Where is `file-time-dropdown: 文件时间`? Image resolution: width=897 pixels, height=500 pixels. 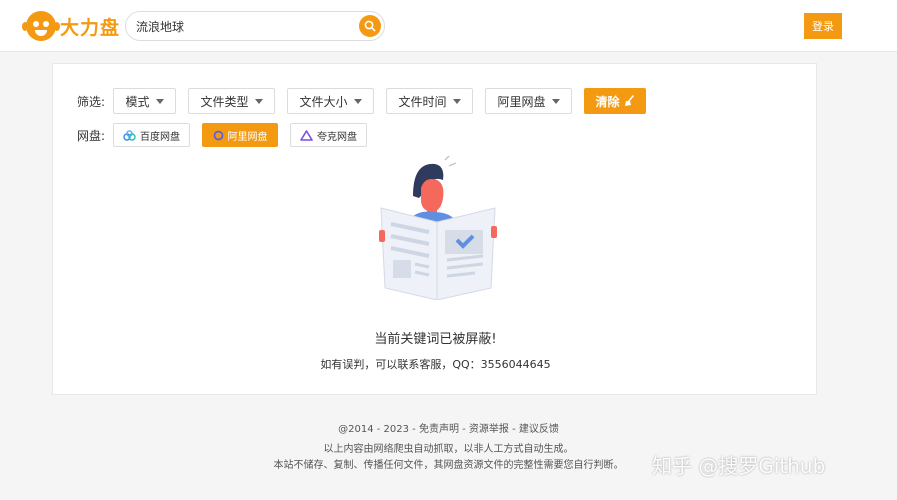
file-time-dropdown: 文件时间 is located at coordinates (429, 101).